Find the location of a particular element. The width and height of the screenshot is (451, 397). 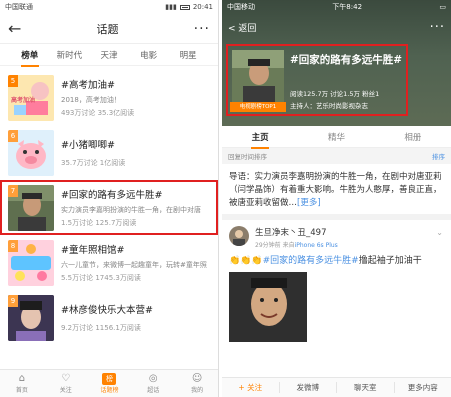

battery-icon is located at coordinates (184, 7).